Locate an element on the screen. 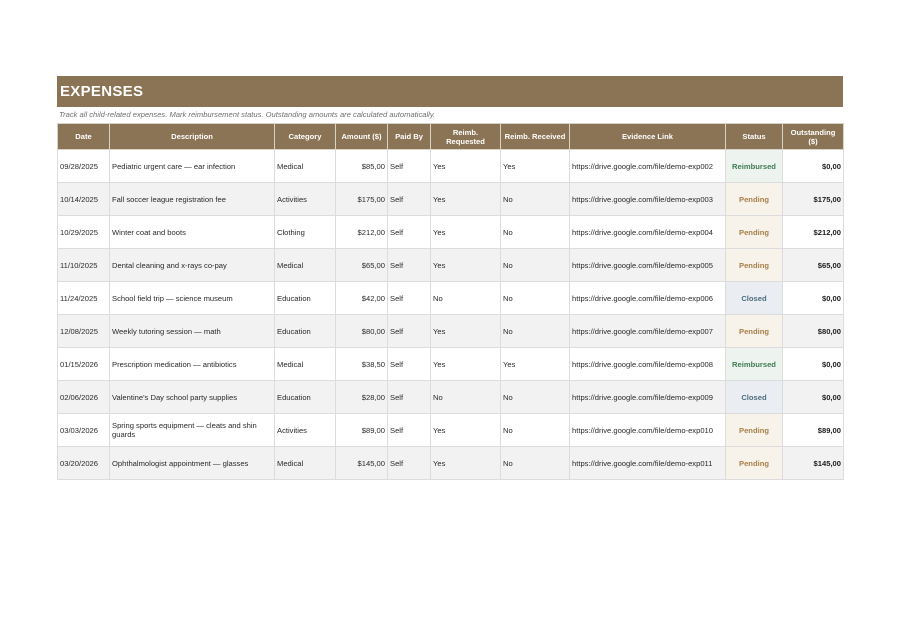 The height and width of the screenshot is (636, 900). cell-date: 11/10/2025 is located at coordinates (83, 265).